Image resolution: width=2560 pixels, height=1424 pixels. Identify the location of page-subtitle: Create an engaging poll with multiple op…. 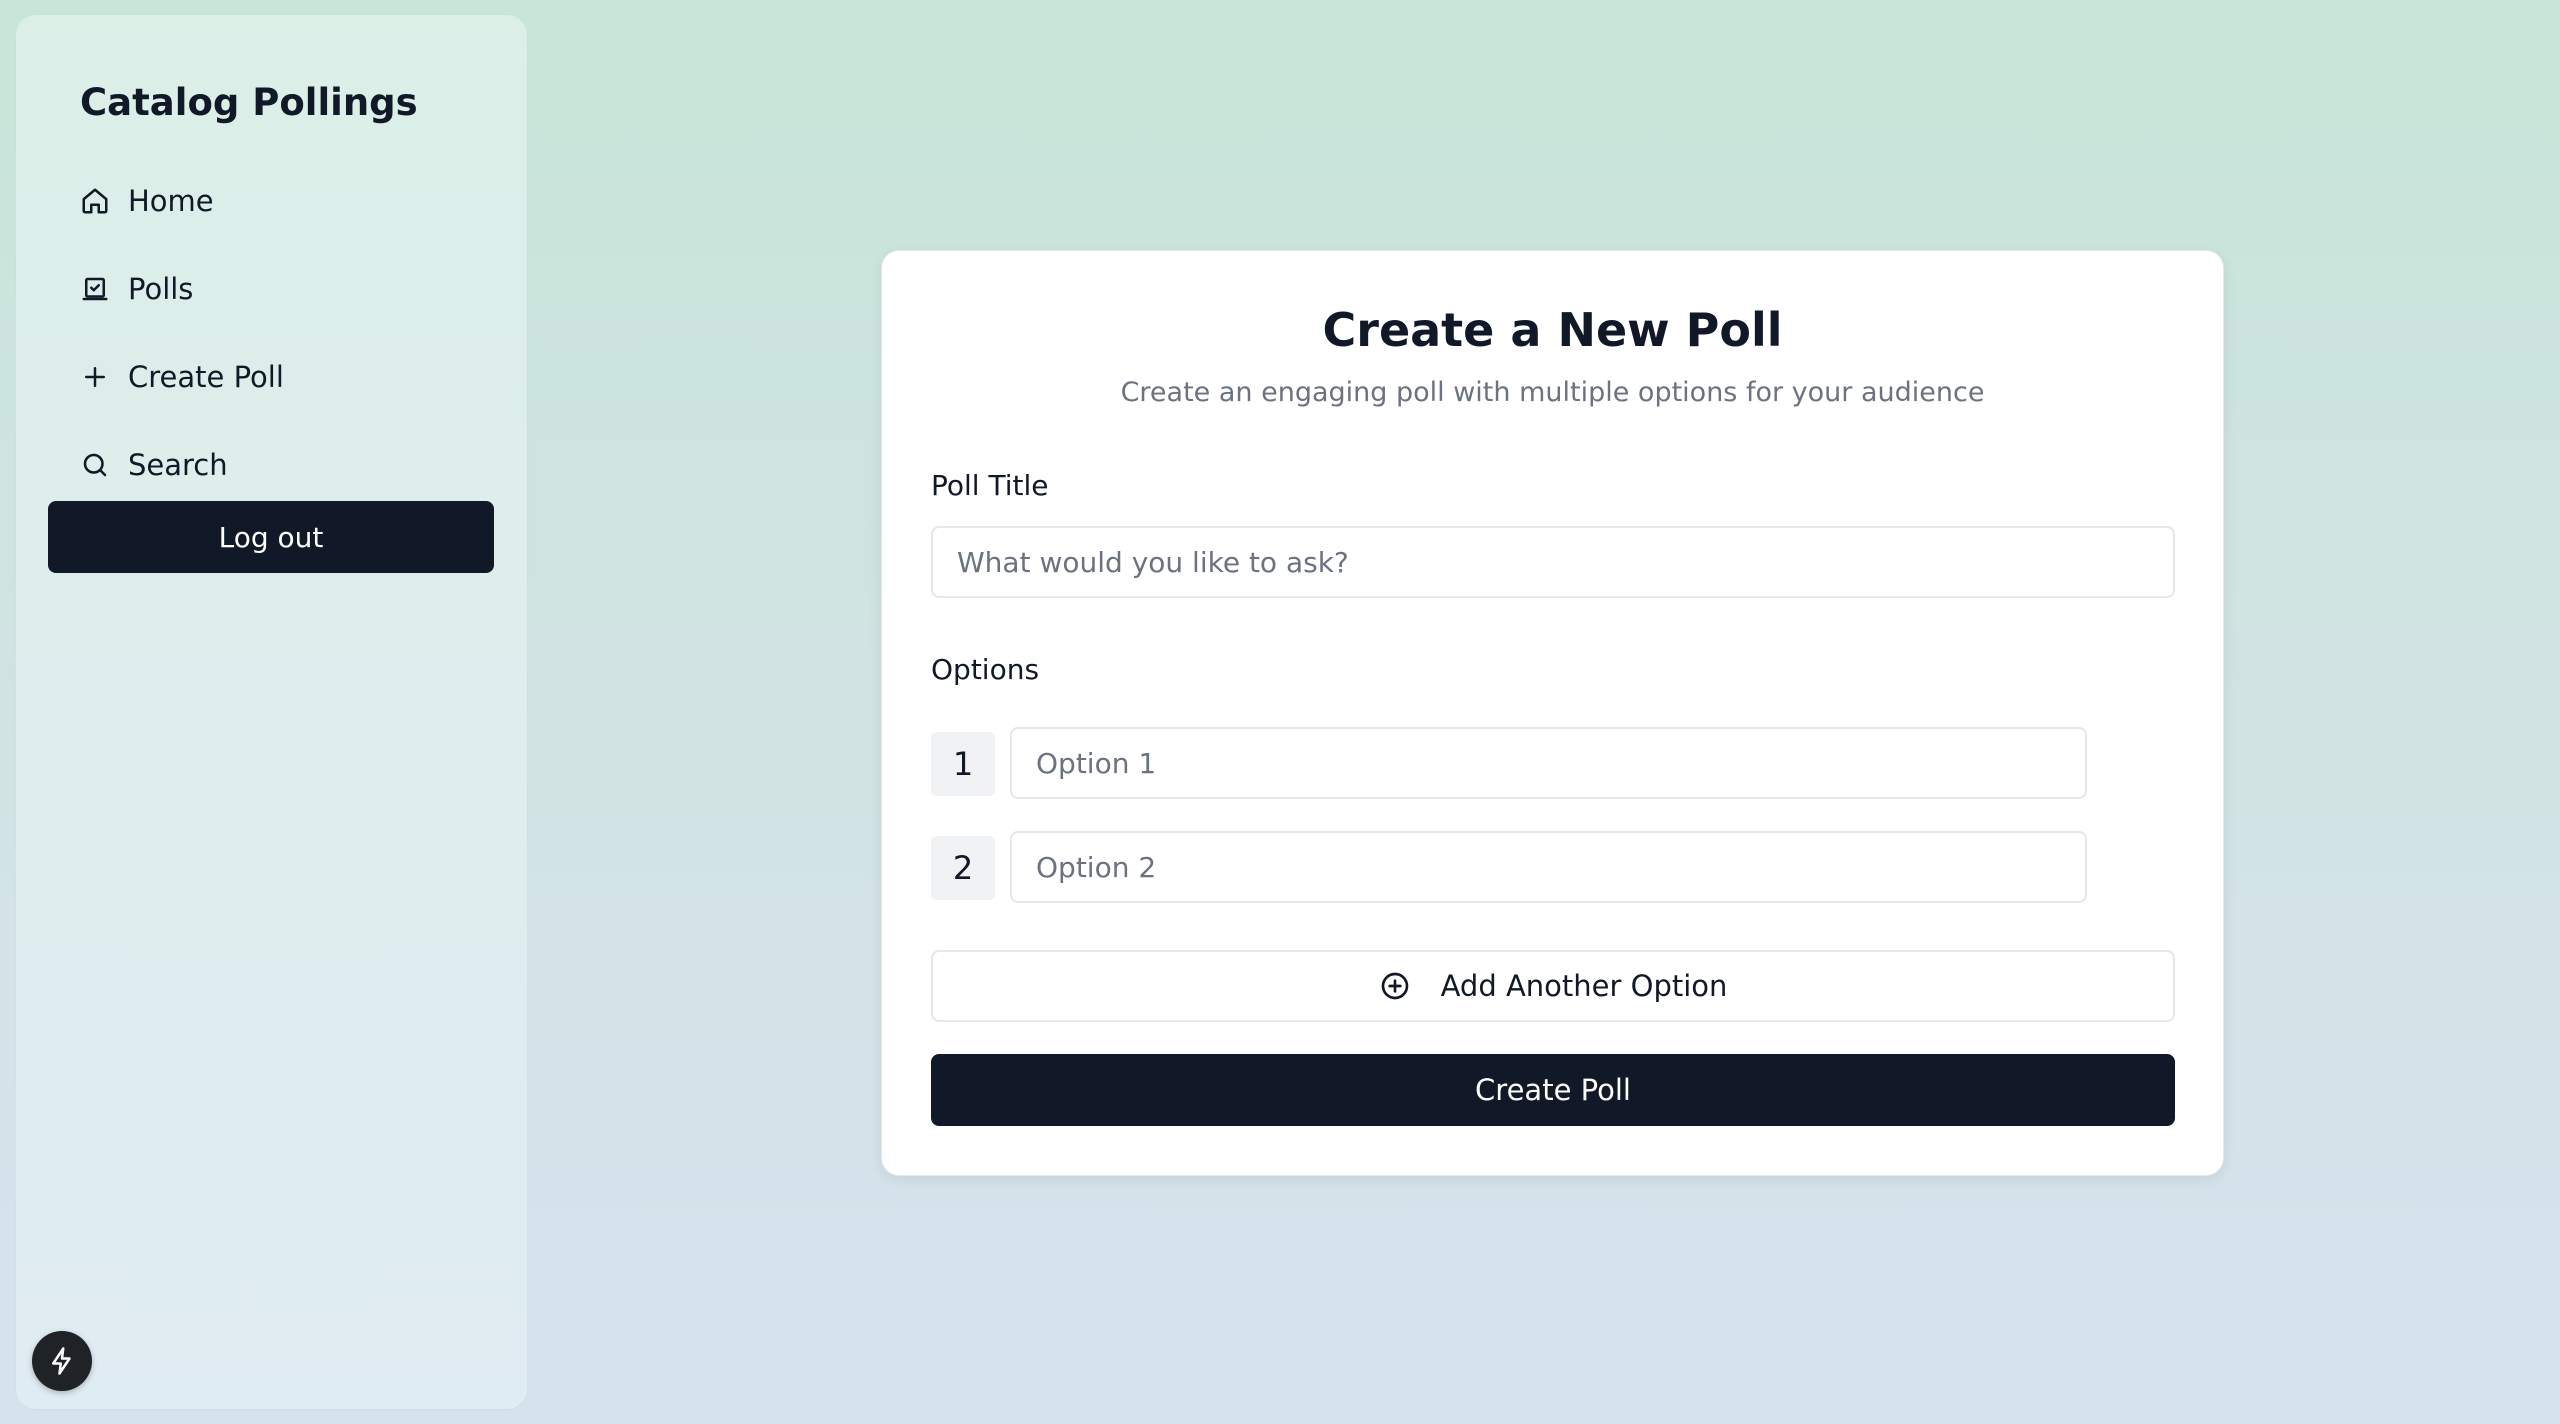
(1552, 392).